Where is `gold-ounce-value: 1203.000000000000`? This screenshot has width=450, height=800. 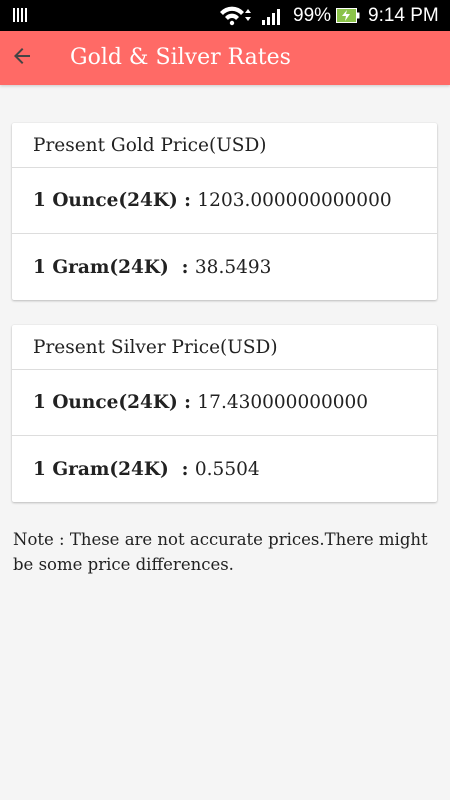 gold-ounce-value: 1203.000000000000 is located at coordinates (294, 200).